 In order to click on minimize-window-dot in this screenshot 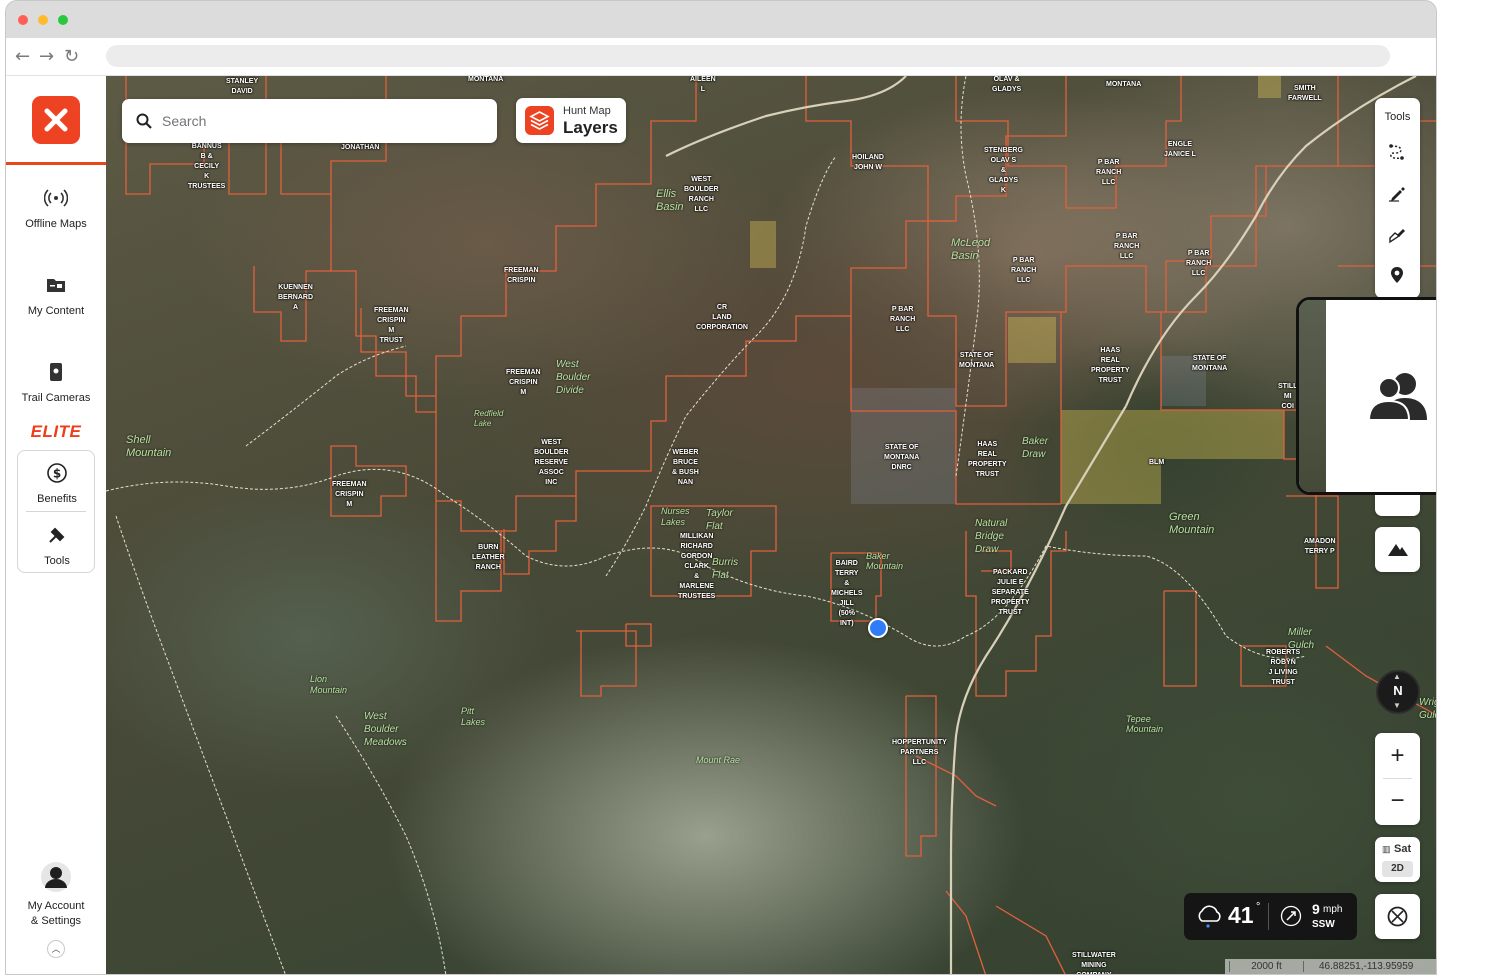, I will do `click(43, 20)`.